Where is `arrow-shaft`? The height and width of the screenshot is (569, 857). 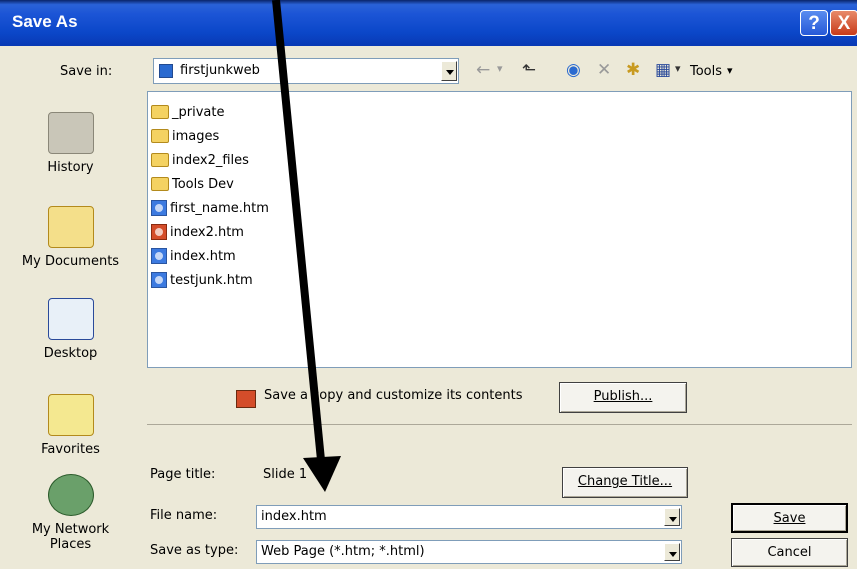
arrow-shaft is located at coordinates (298, 230).